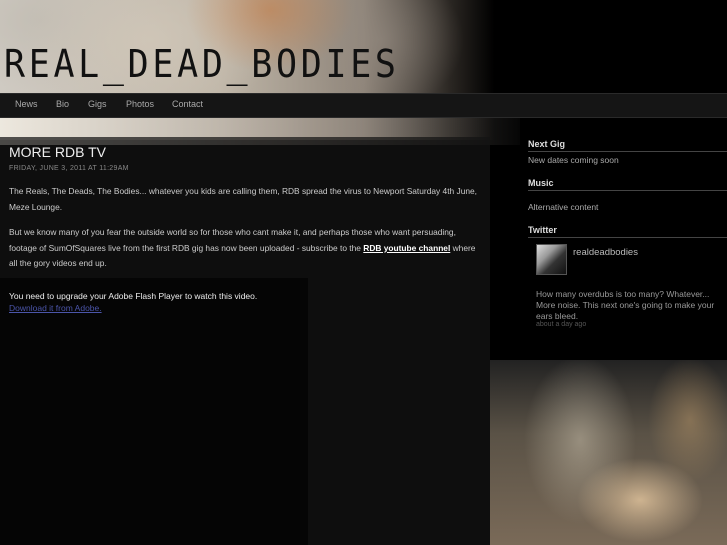  What do you see at coordinates (55, 308) in the screenshot?
I see `flash-download-link: Download it from Adobe.` at bounding box center [55, 308].